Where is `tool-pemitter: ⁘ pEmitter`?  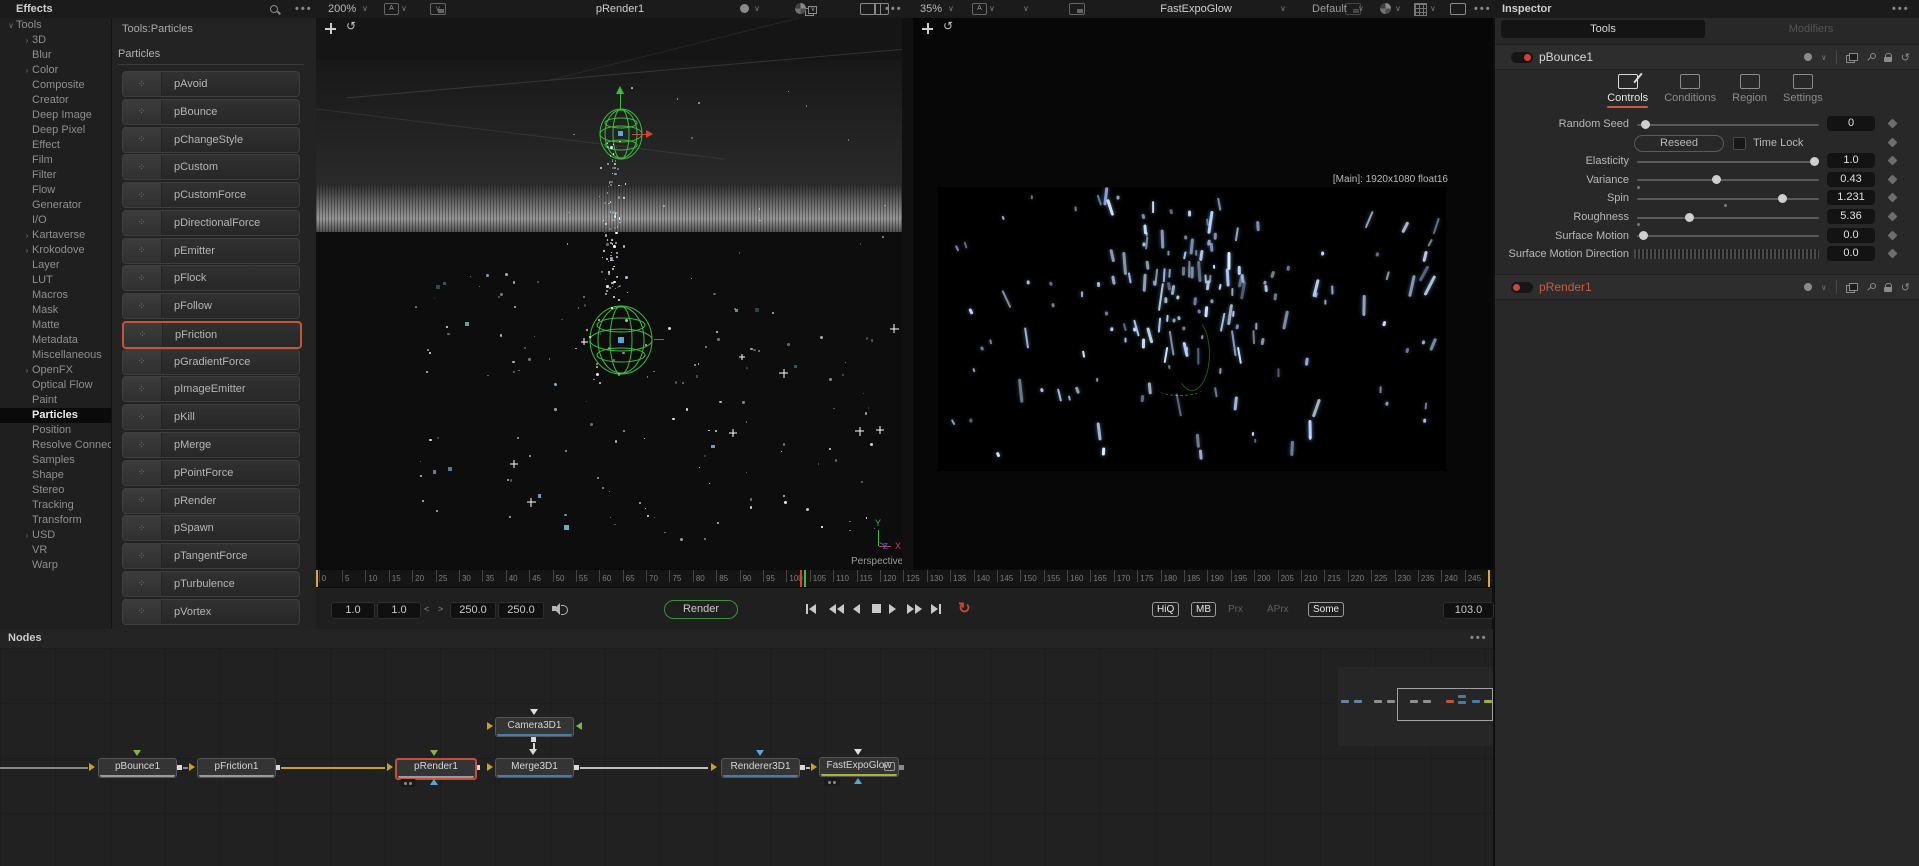 tool-pemitter: ⁘ pEmitter is located at coordinates (211, 250).